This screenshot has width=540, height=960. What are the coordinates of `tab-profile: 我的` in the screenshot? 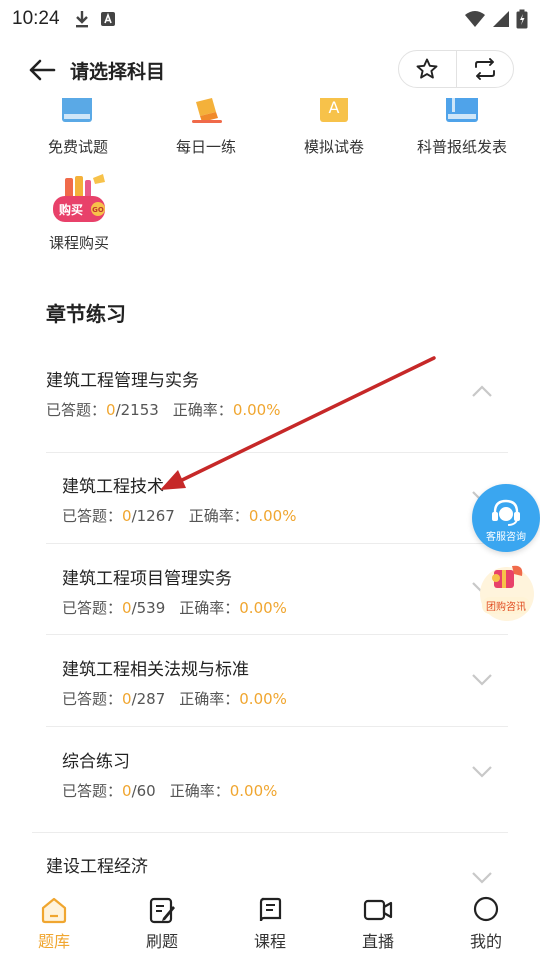 It's located at (486, 924).